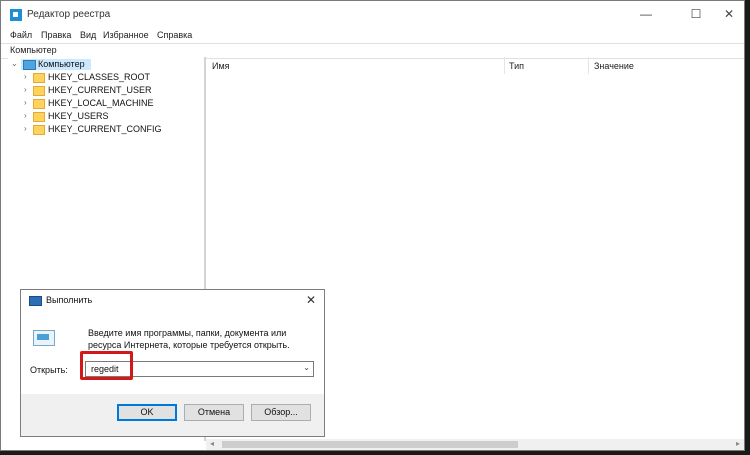 This screenshot has width=750, height=455. What do you see at coordinates (100, 90) in the screenshot?
I see `tree-item-label: HKEY_CURRENT_USER` at bounding box center [100, 90].